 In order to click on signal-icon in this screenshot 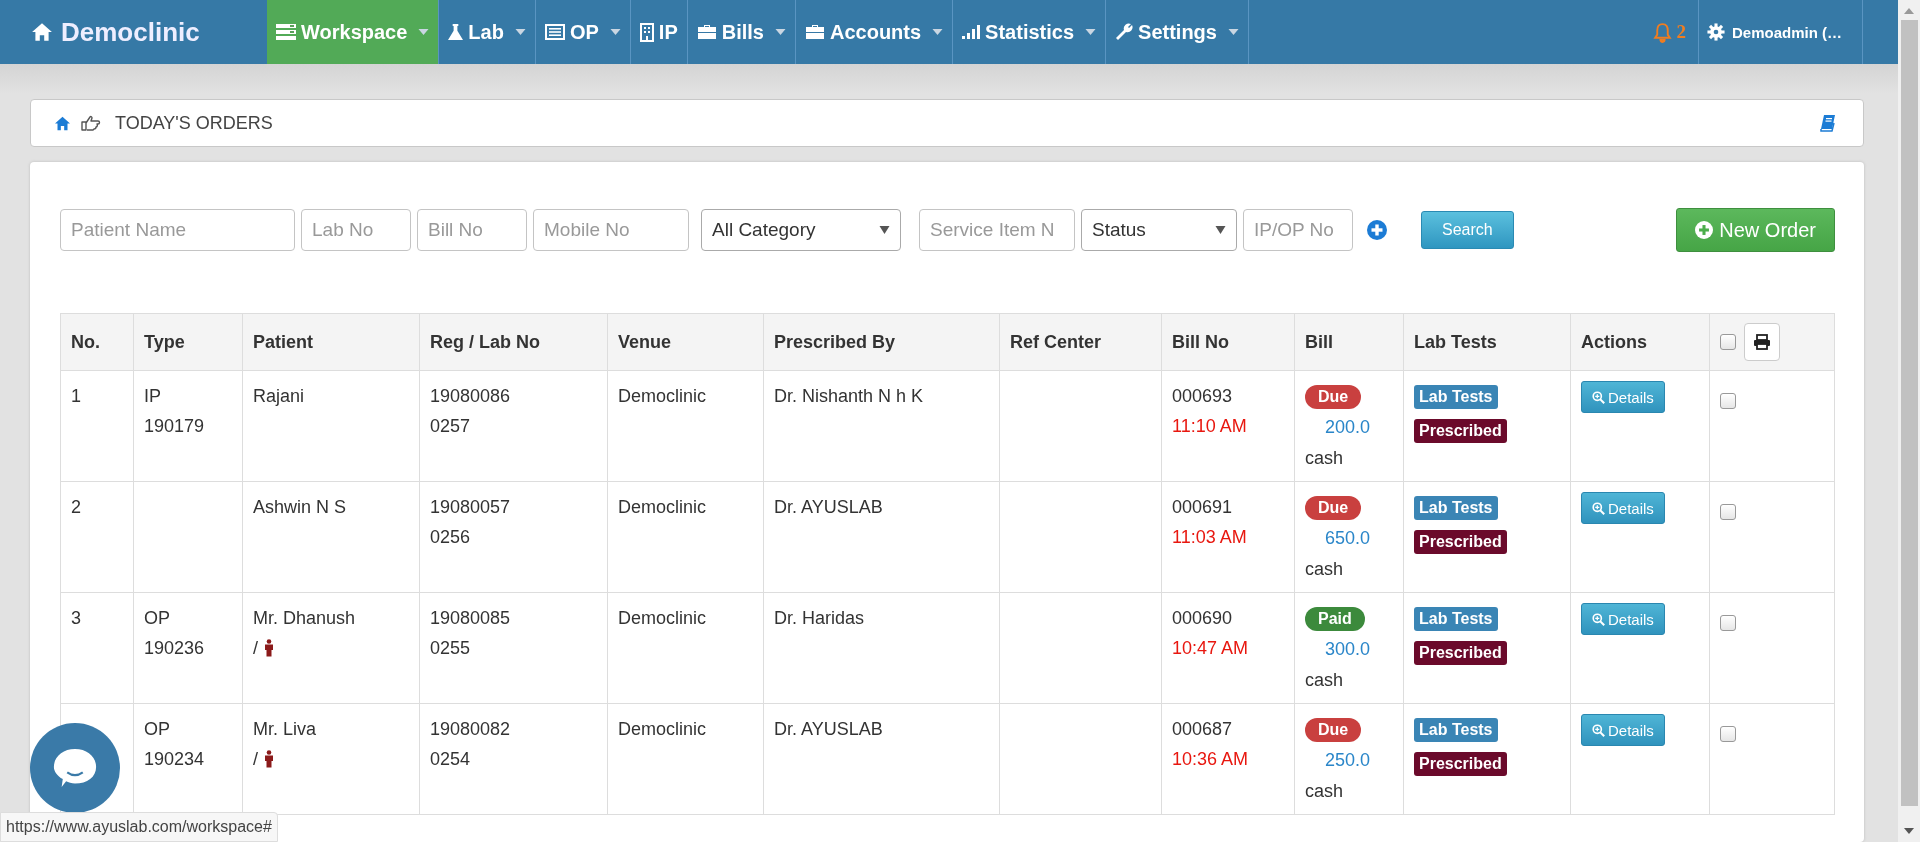, I will do `click(971, 32)`.